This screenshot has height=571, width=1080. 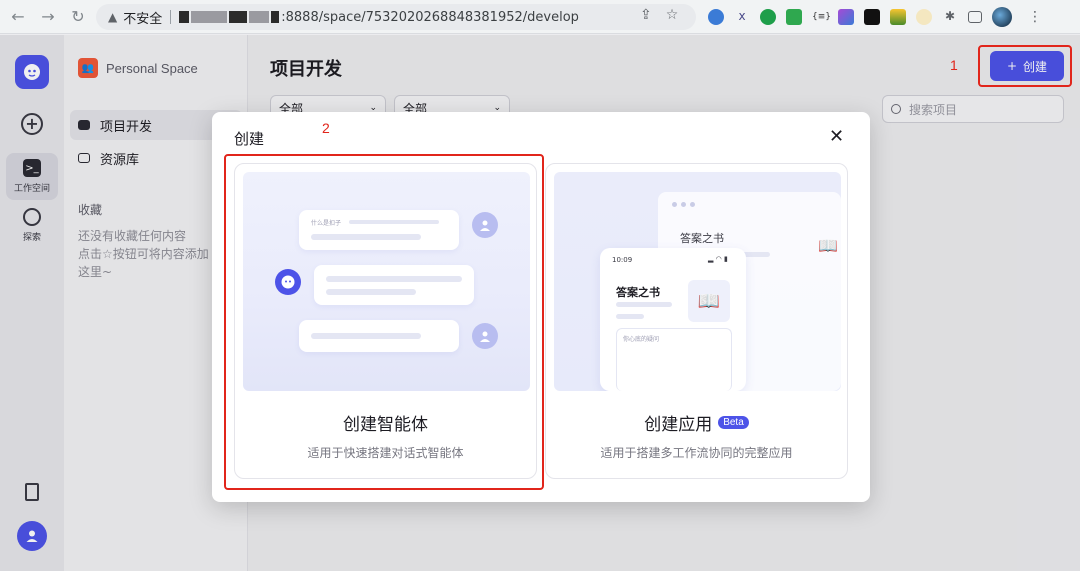 What do you see at coordinates (646, 15) in the screenshot?
I see `share-icon: ⇪` at bounding box center [646, 15].